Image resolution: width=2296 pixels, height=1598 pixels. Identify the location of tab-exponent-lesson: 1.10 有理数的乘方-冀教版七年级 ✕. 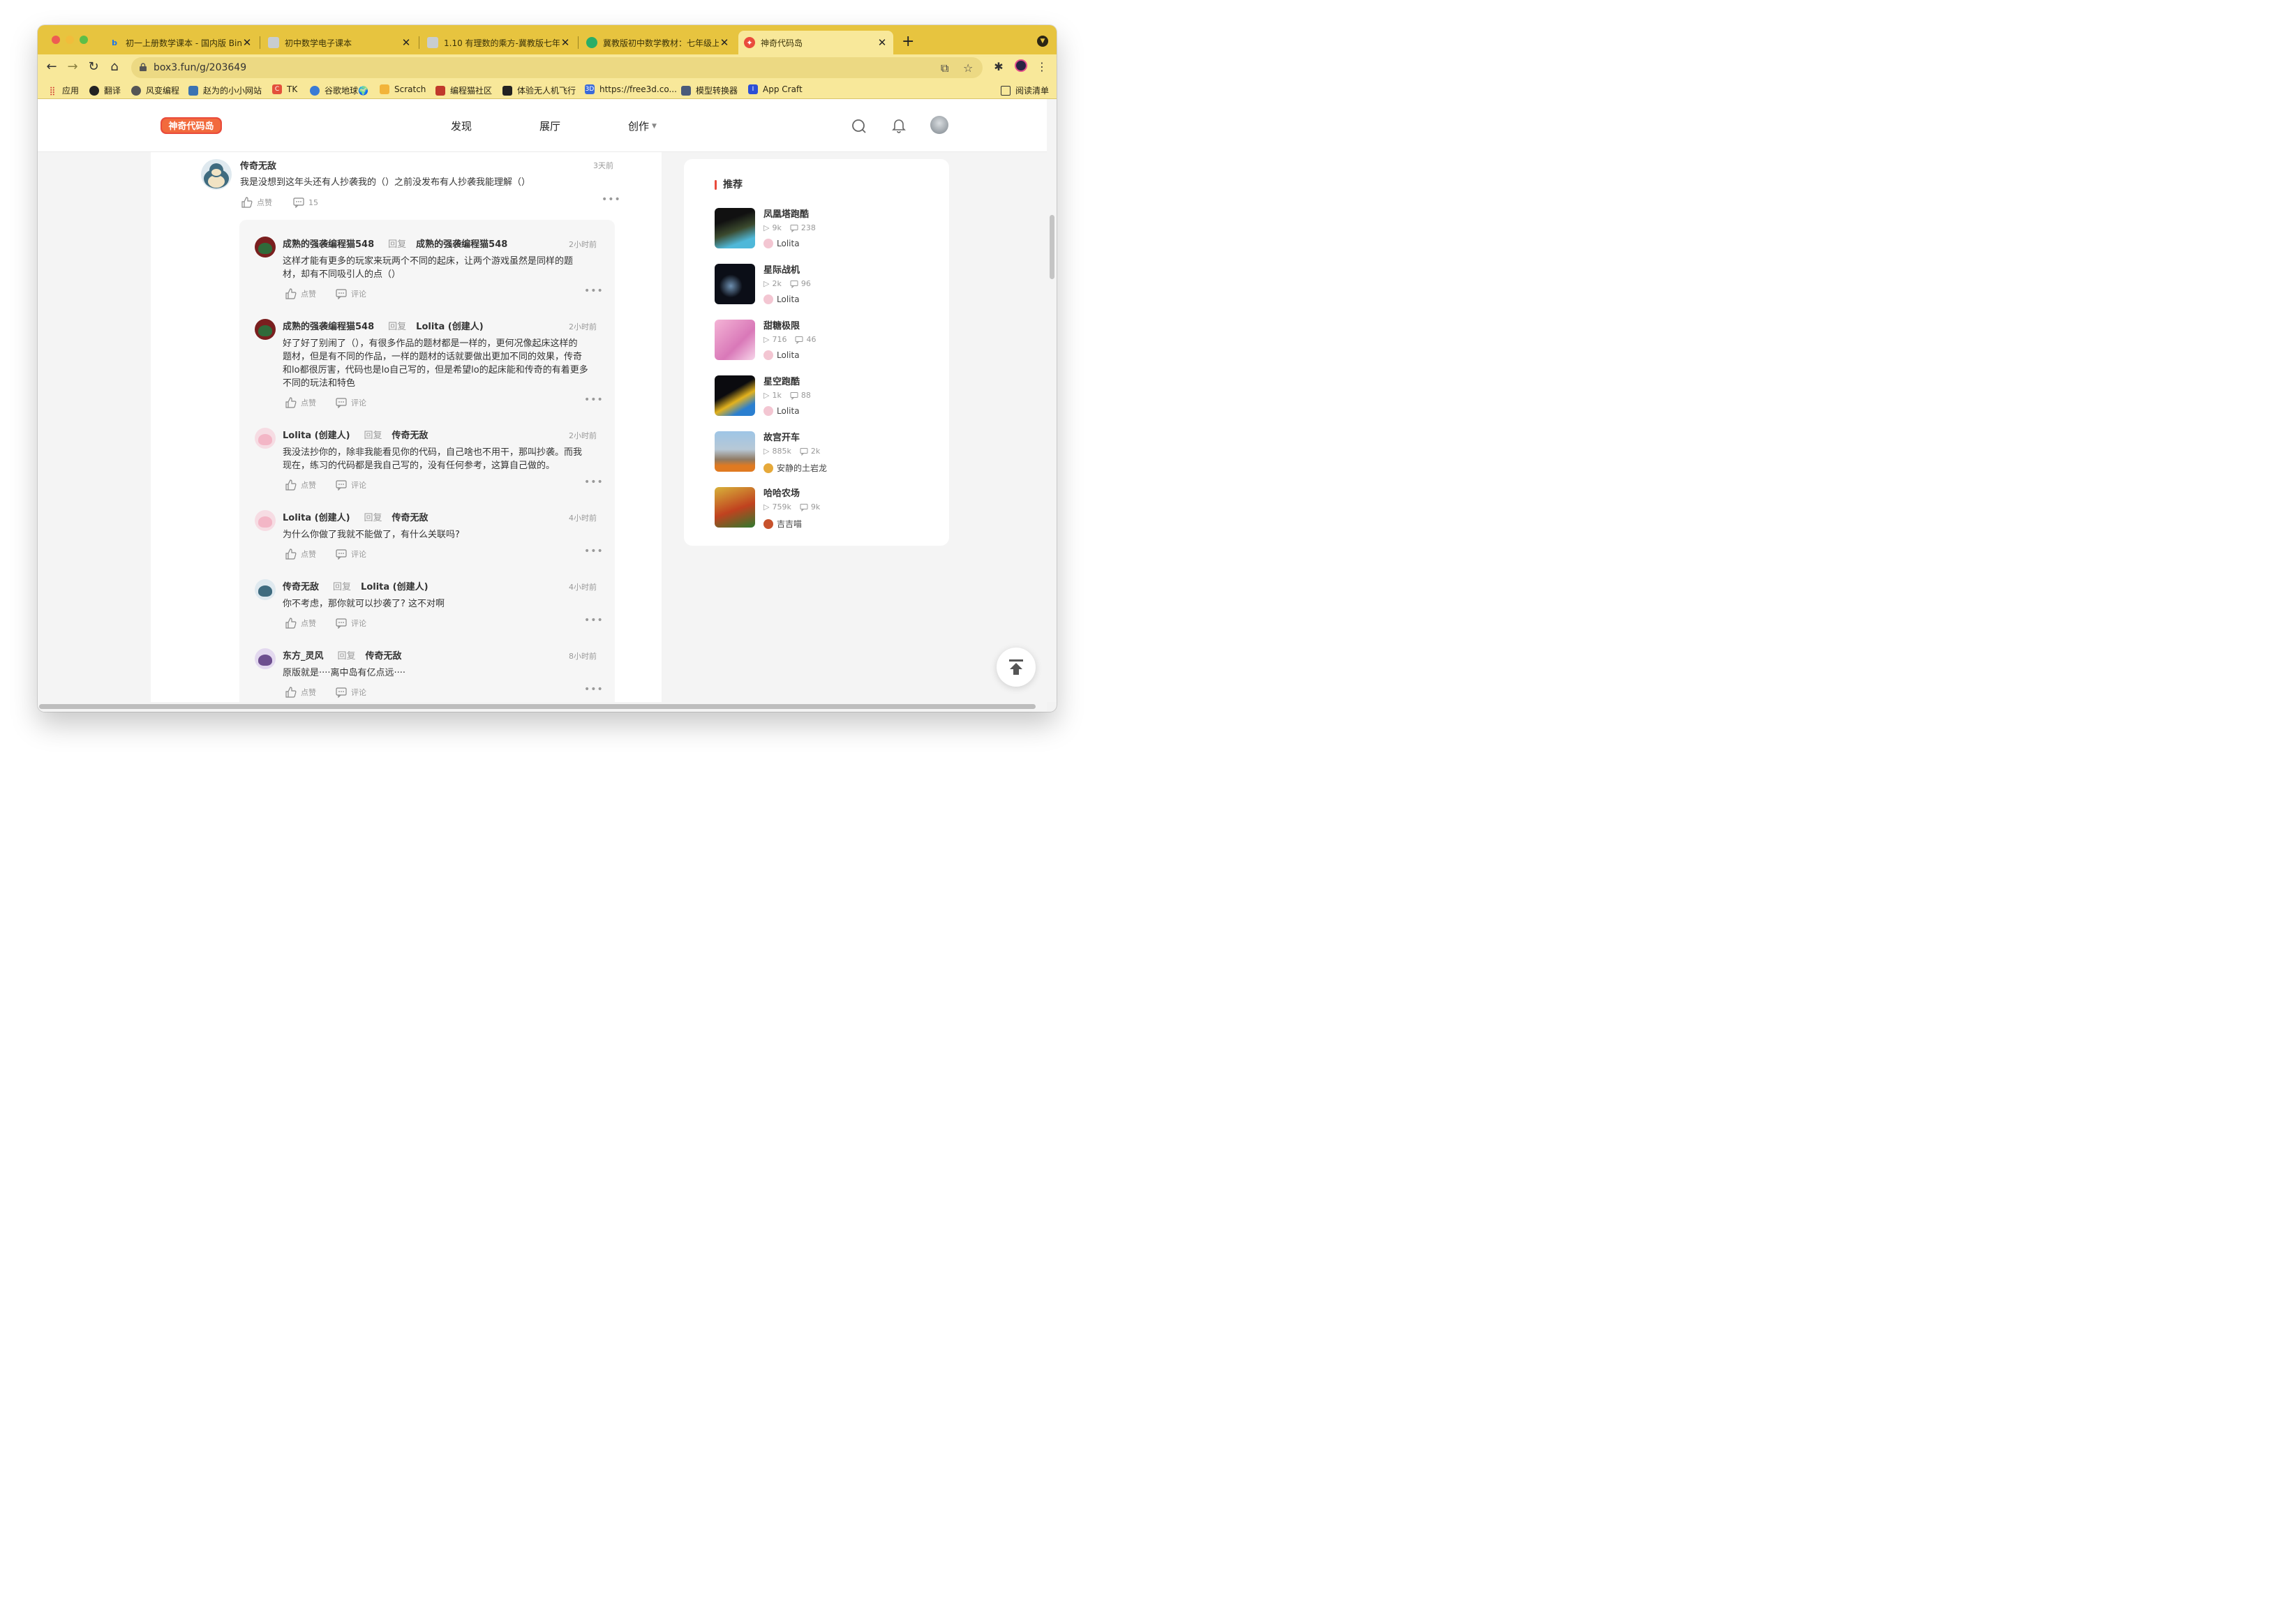
(499, 42).